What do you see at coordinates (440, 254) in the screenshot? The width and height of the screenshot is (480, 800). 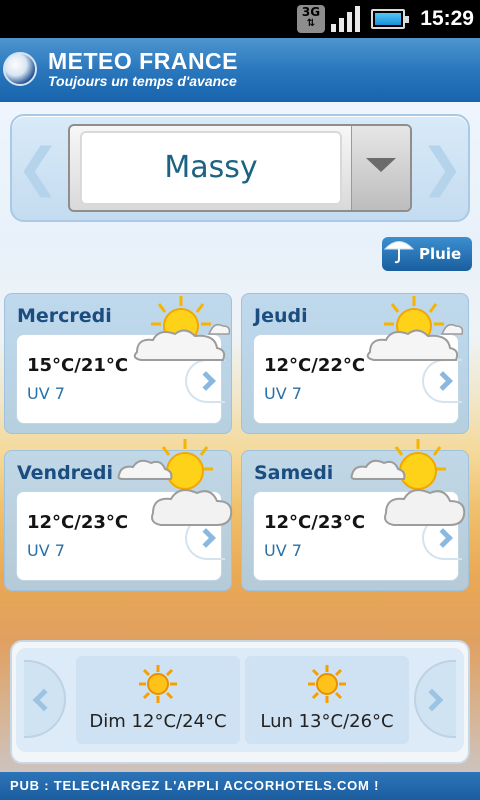 I see `rain-button-label: Pluie` at bounding box center [440, 254].